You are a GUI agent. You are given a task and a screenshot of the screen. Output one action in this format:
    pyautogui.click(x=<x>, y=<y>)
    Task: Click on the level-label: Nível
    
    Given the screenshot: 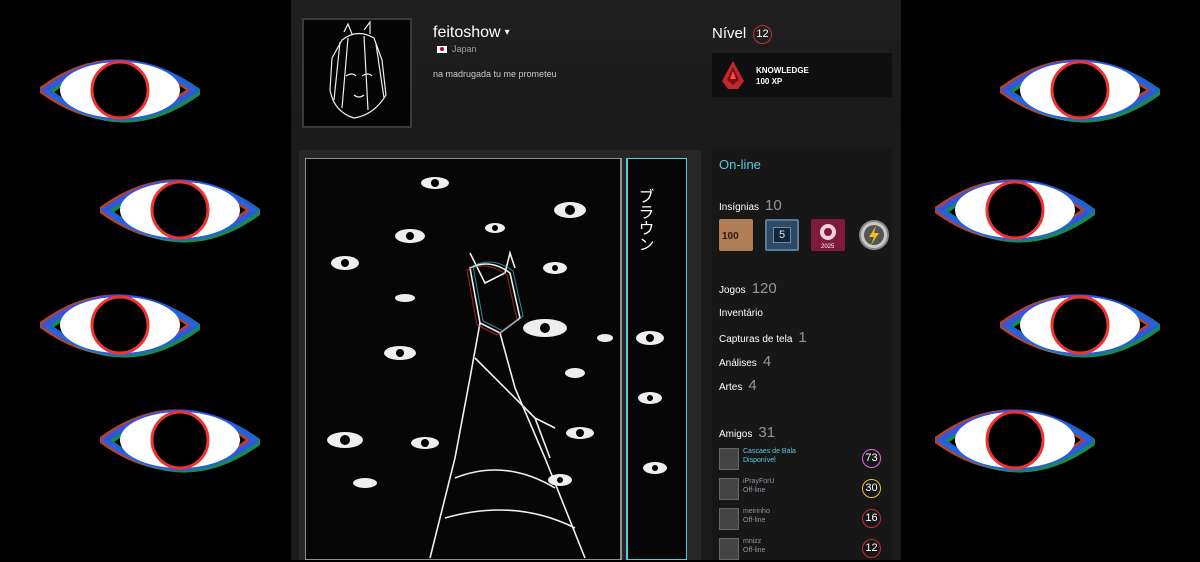 What is the action you would take?
    pyautogui.click(x=729, y=33)
    